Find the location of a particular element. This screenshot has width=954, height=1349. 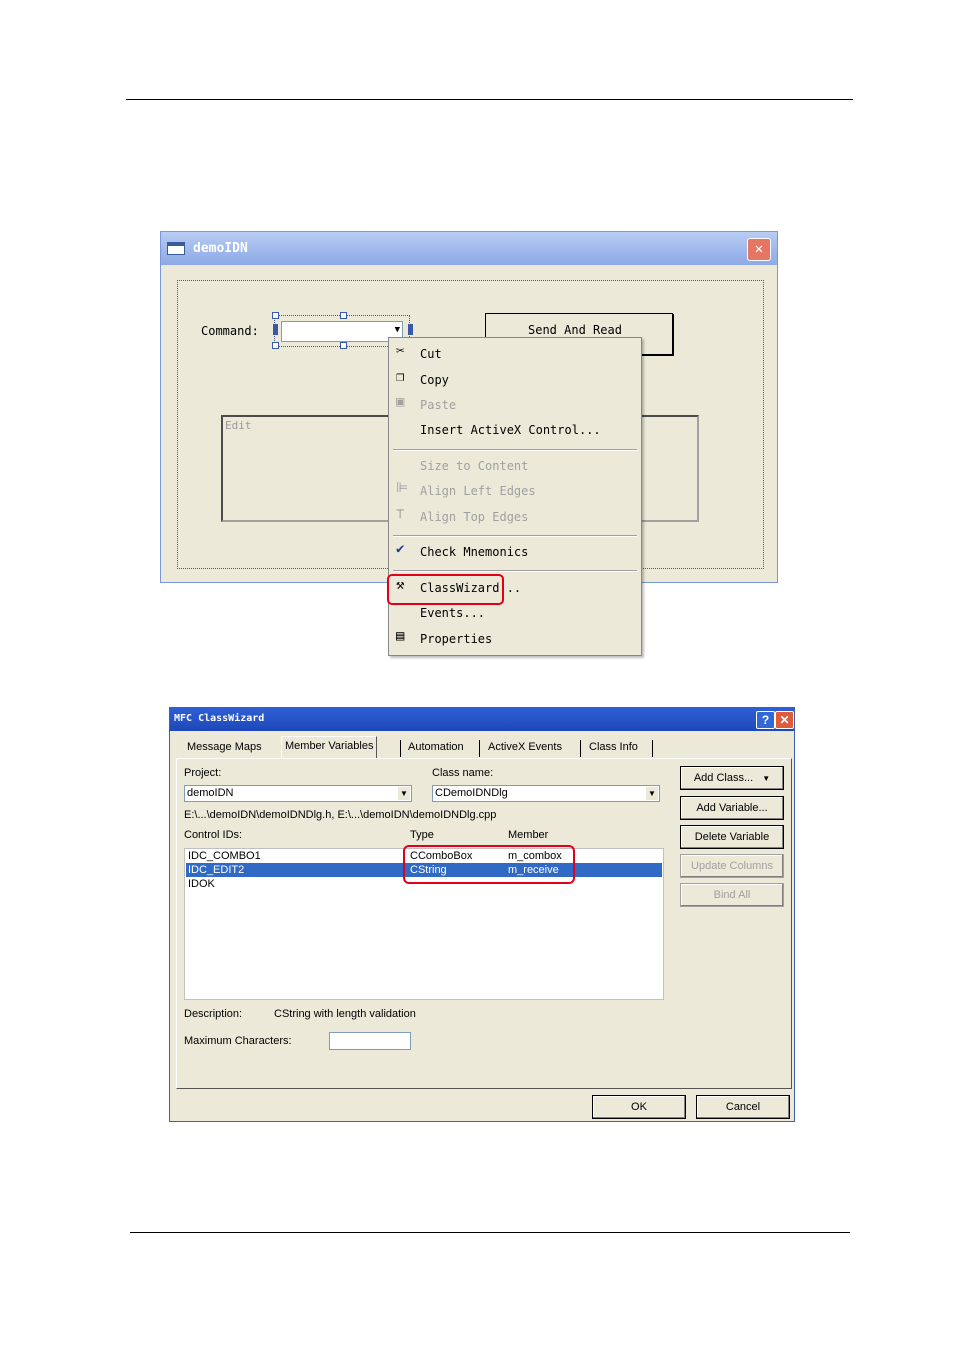

class-dropdown-arrow-icon: ▼ is located at coordinates (652, 793).